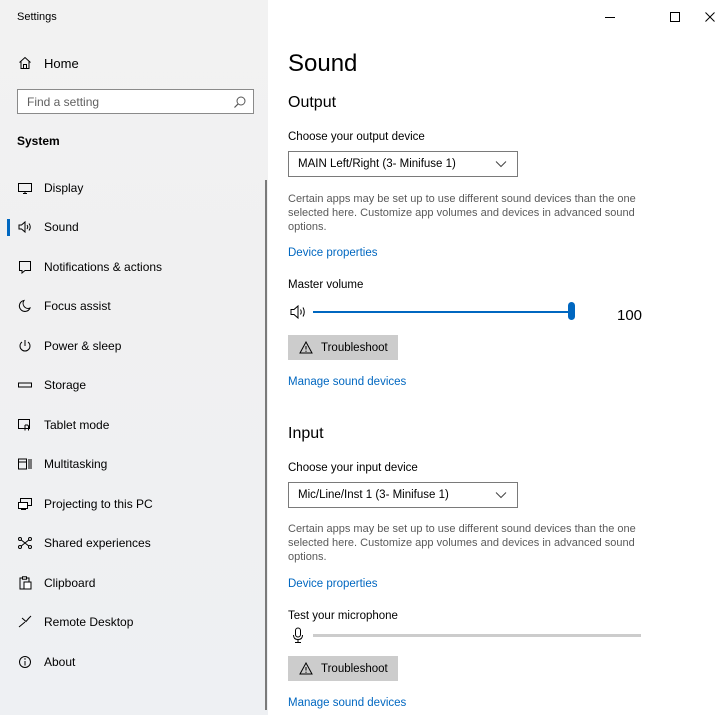  What do you see at coordinates (326, 285) in the screenshot?
I see `master-volume-label: Master volume` at bounding box center [326, 285].